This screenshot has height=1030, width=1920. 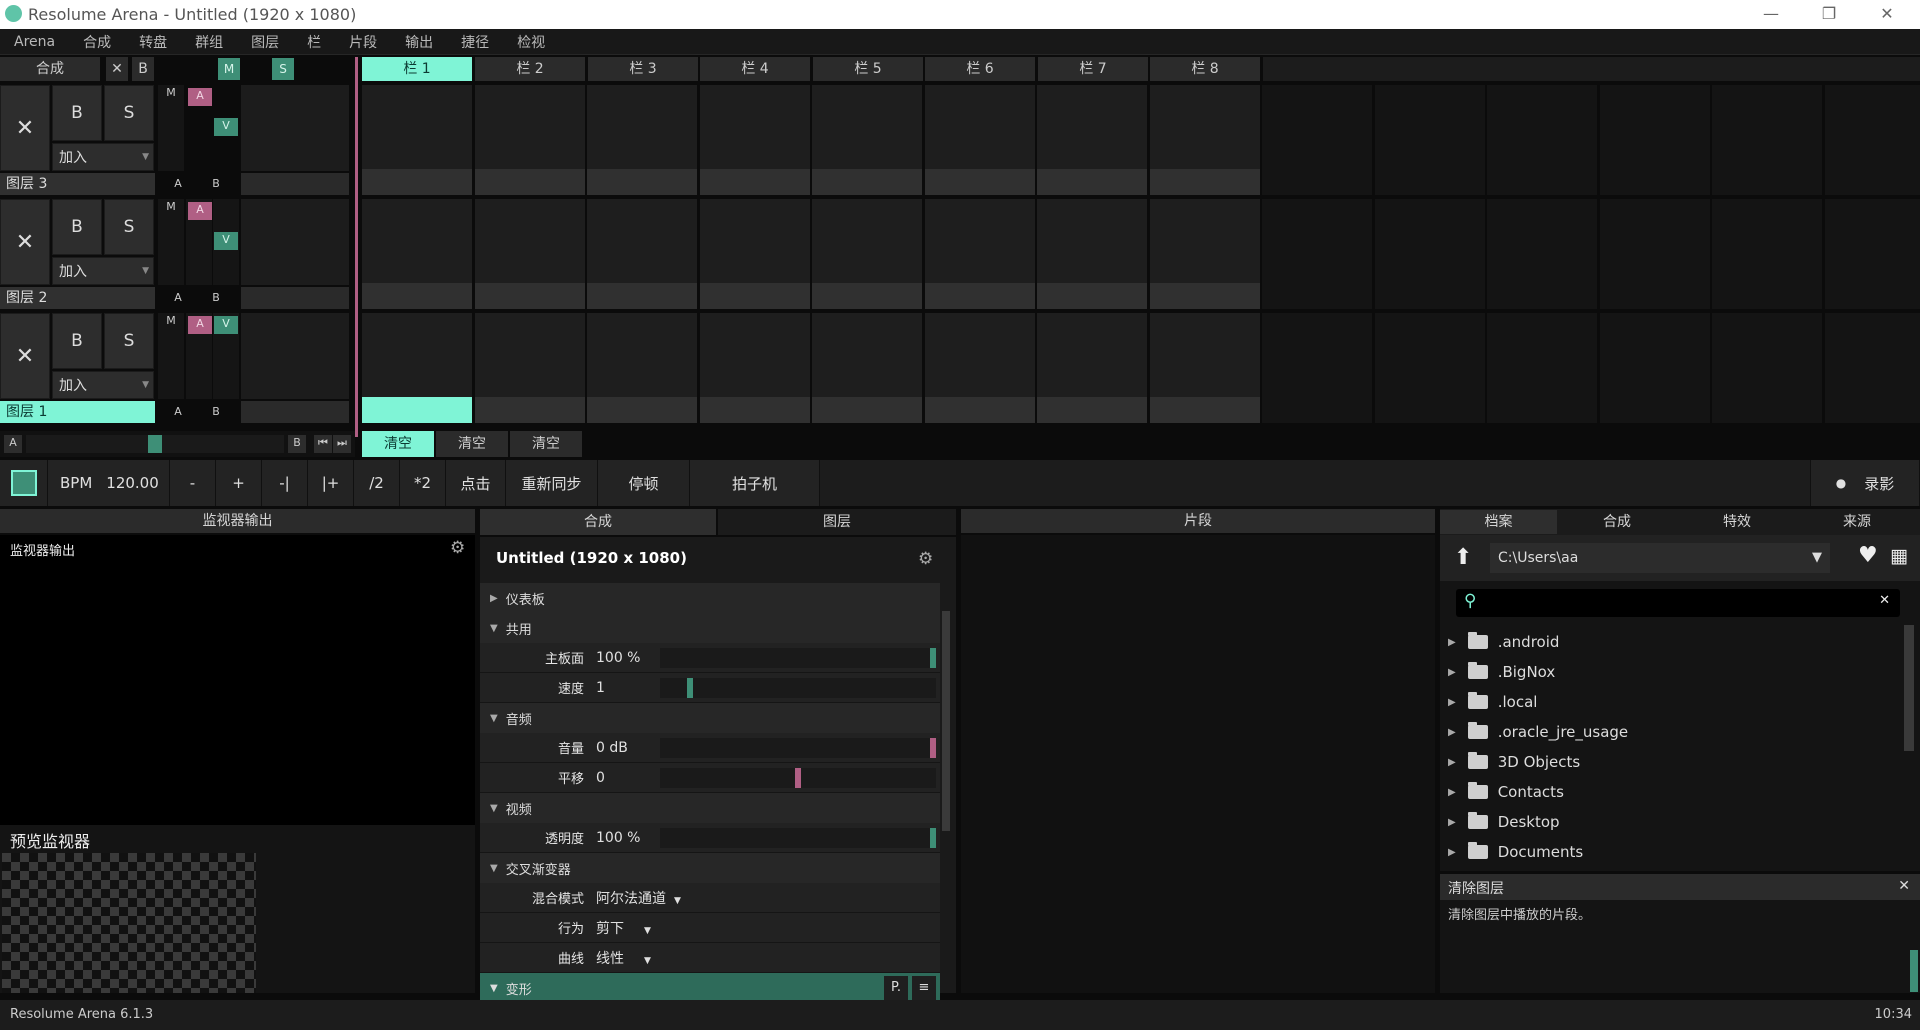 What do you see at coordinates (625, 838) in the screenshot?
I see `param-value: 100 %` at bounding box center [625, 838].